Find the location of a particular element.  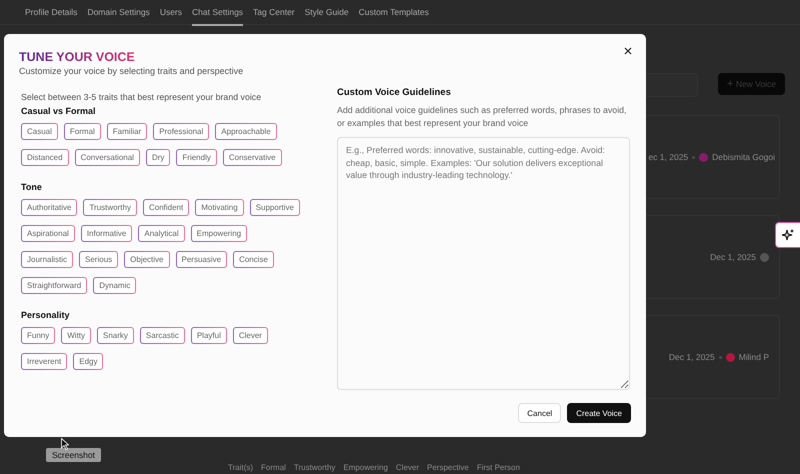

dialog-title: TUNE YOUR VOICE is located at coordinates (77, 57).